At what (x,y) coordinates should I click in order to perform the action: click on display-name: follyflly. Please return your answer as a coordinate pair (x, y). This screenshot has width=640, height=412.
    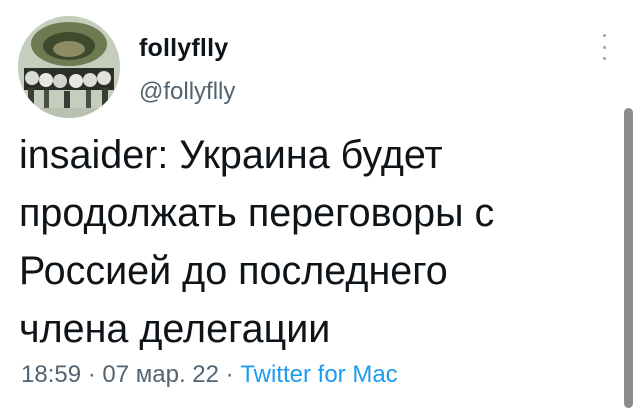
    Looking at the image, I should click on (183, 48).